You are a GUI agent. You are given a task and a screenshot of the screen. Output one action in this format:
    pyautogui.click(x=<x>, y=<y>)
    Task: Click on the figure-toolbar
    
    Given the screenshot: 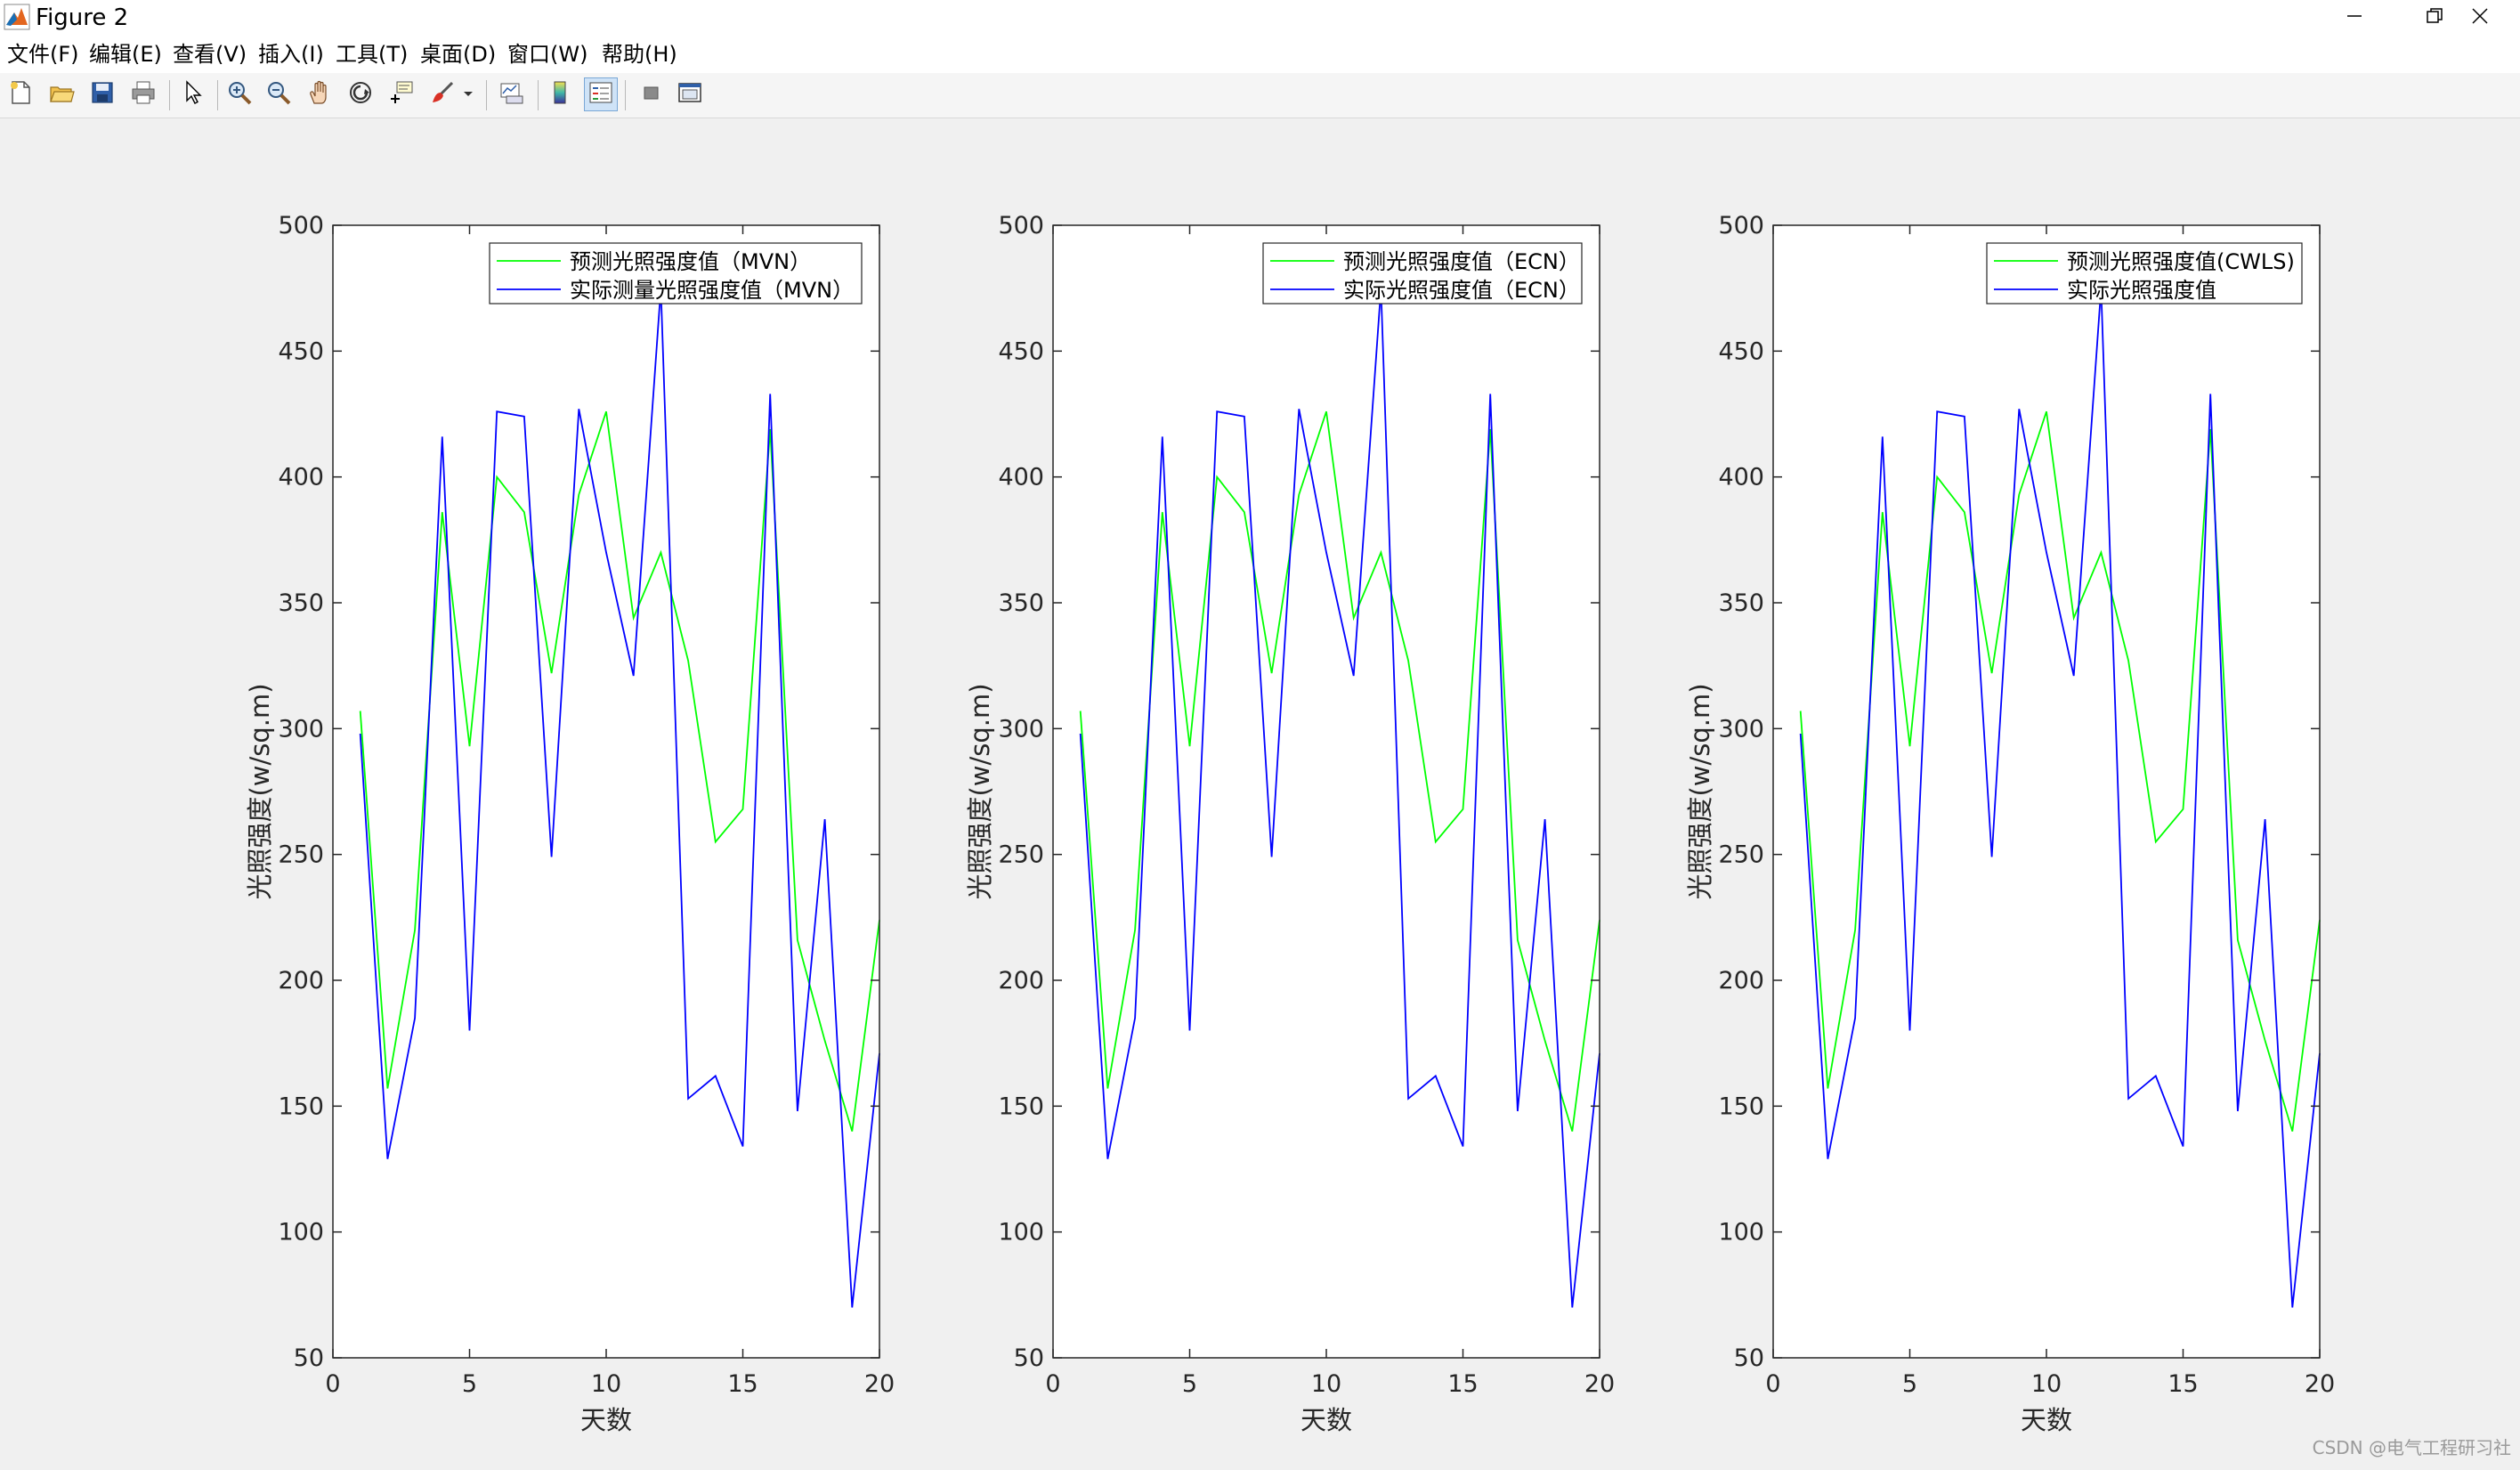 What is the action you would take?
    pyautogui.click(x=1260, y=95)
    